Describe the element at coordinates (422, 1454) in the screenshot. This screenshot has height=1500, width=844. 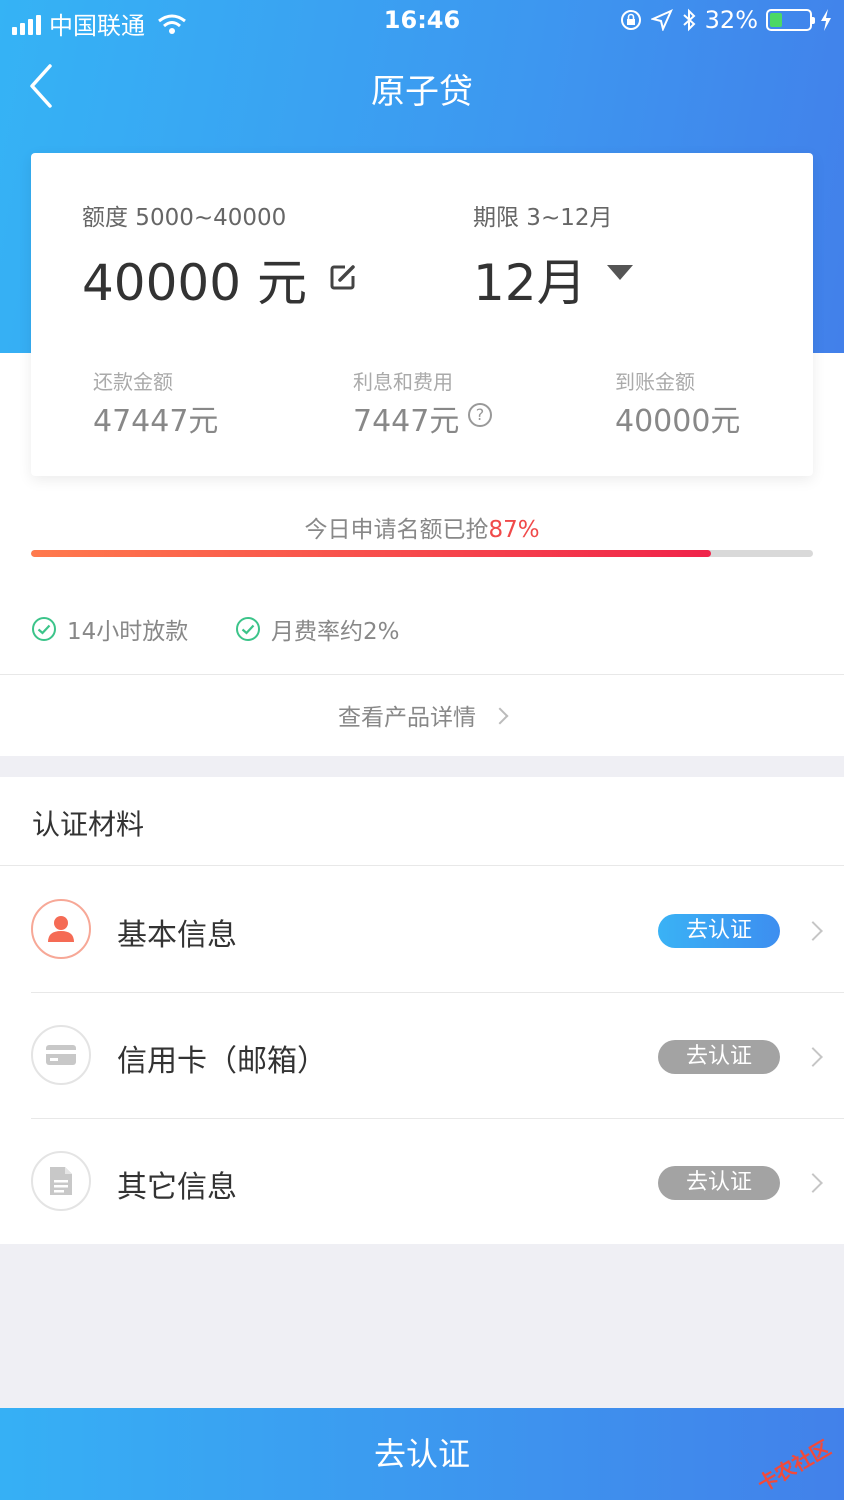
I see `verify-cta-button: 去认证` at that location.